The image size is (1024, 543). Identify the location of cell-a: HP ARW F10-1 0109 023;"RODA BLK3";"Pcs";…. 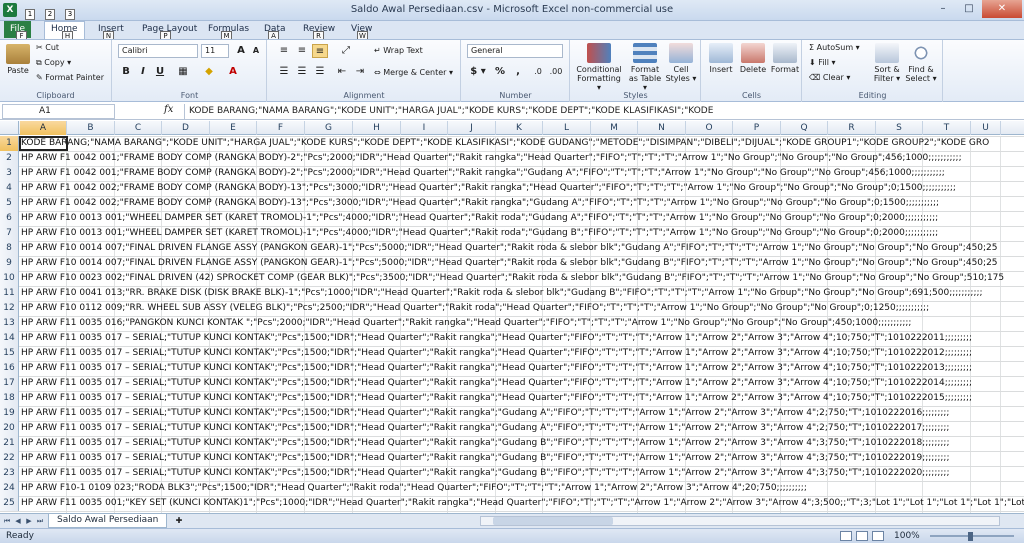
(414, 488).